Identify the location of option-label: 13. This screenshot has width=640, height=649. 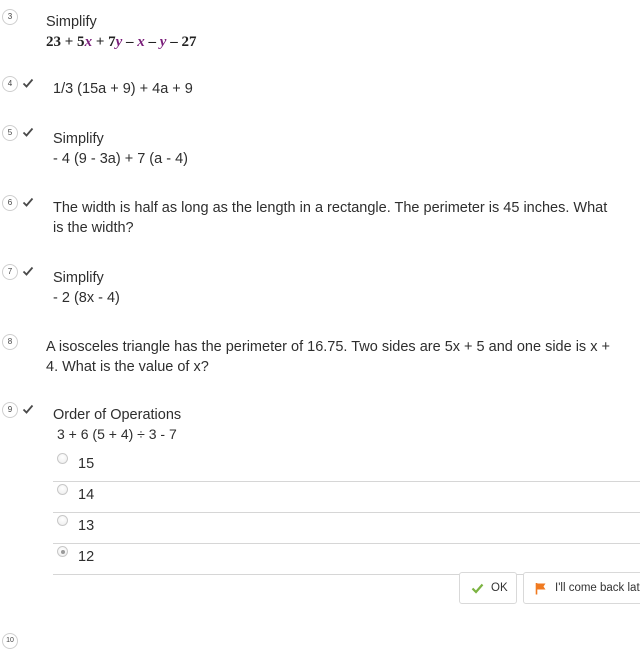
(86, 526).